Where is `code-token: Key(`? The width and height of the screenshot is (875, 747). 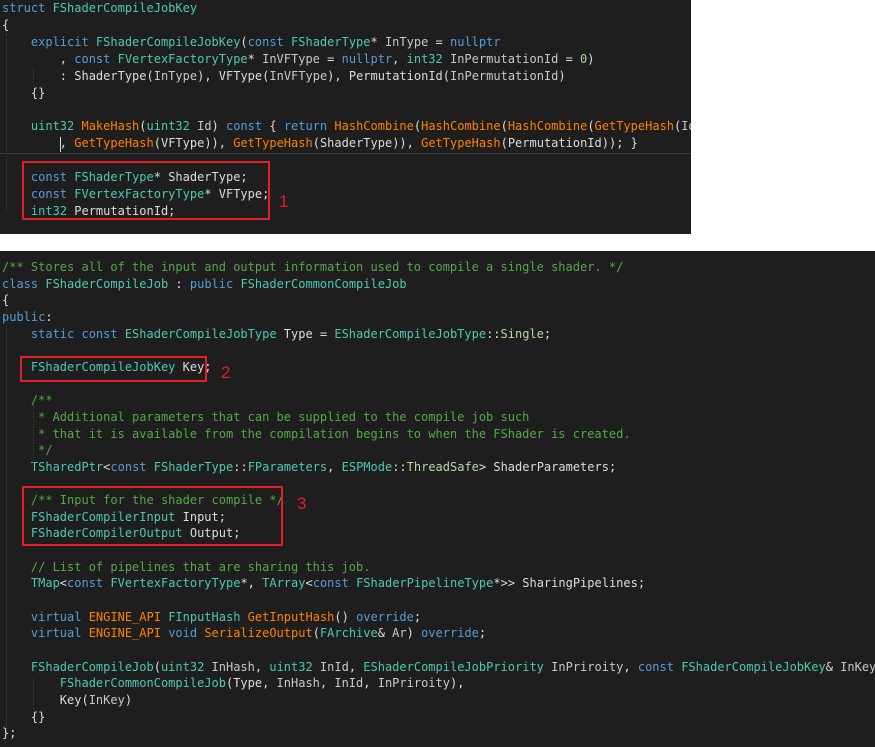 code-token: Key( is located at coordinates (45, 699).